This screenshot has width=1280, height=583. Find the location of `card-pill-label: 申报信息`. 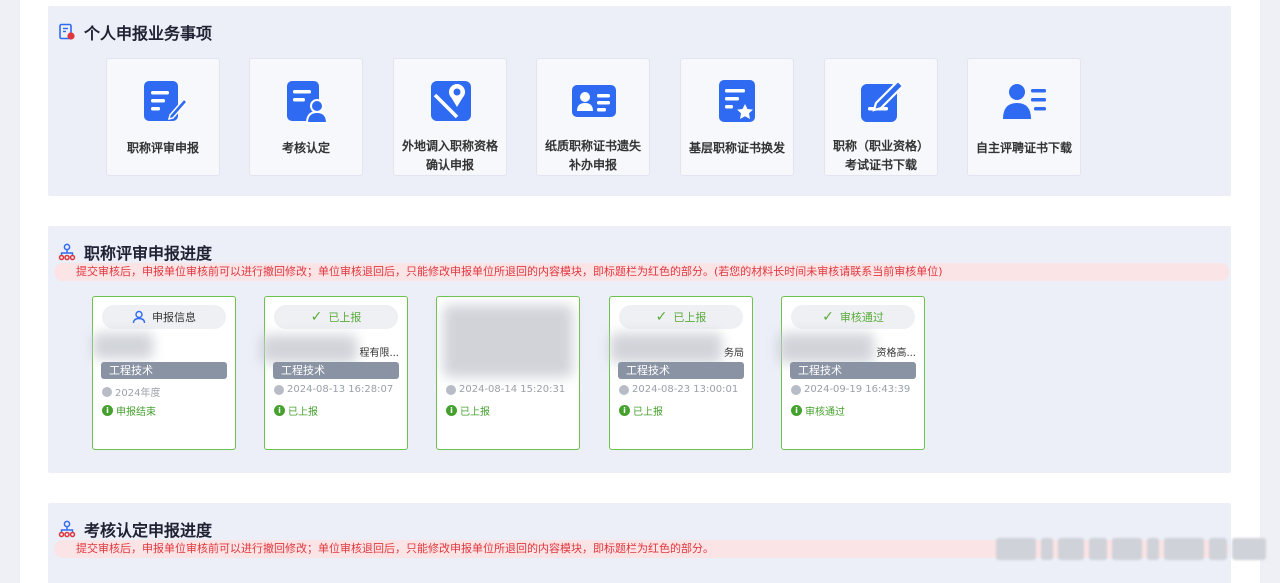

card-pill-label: 申报信息 is located at coordinates (174, 317).